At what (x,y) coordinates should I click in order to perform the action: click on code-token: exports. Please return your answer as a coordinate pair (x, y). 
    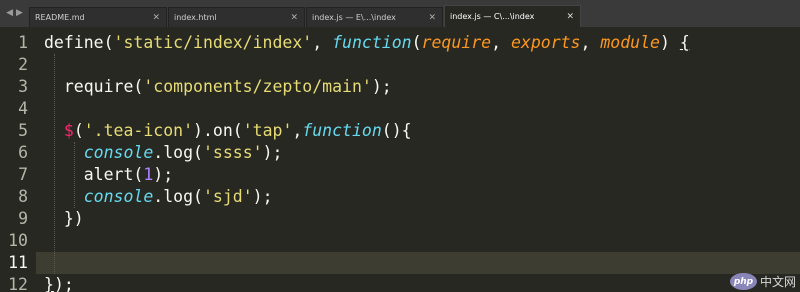
    Looking at the image, I should click on (545, 42).